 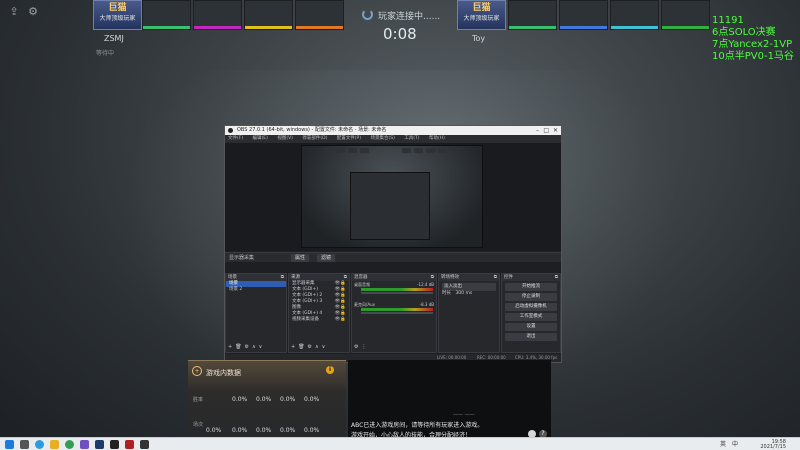 I want to click on transition-select: 淡入淡出, so click(x=469, y=287).